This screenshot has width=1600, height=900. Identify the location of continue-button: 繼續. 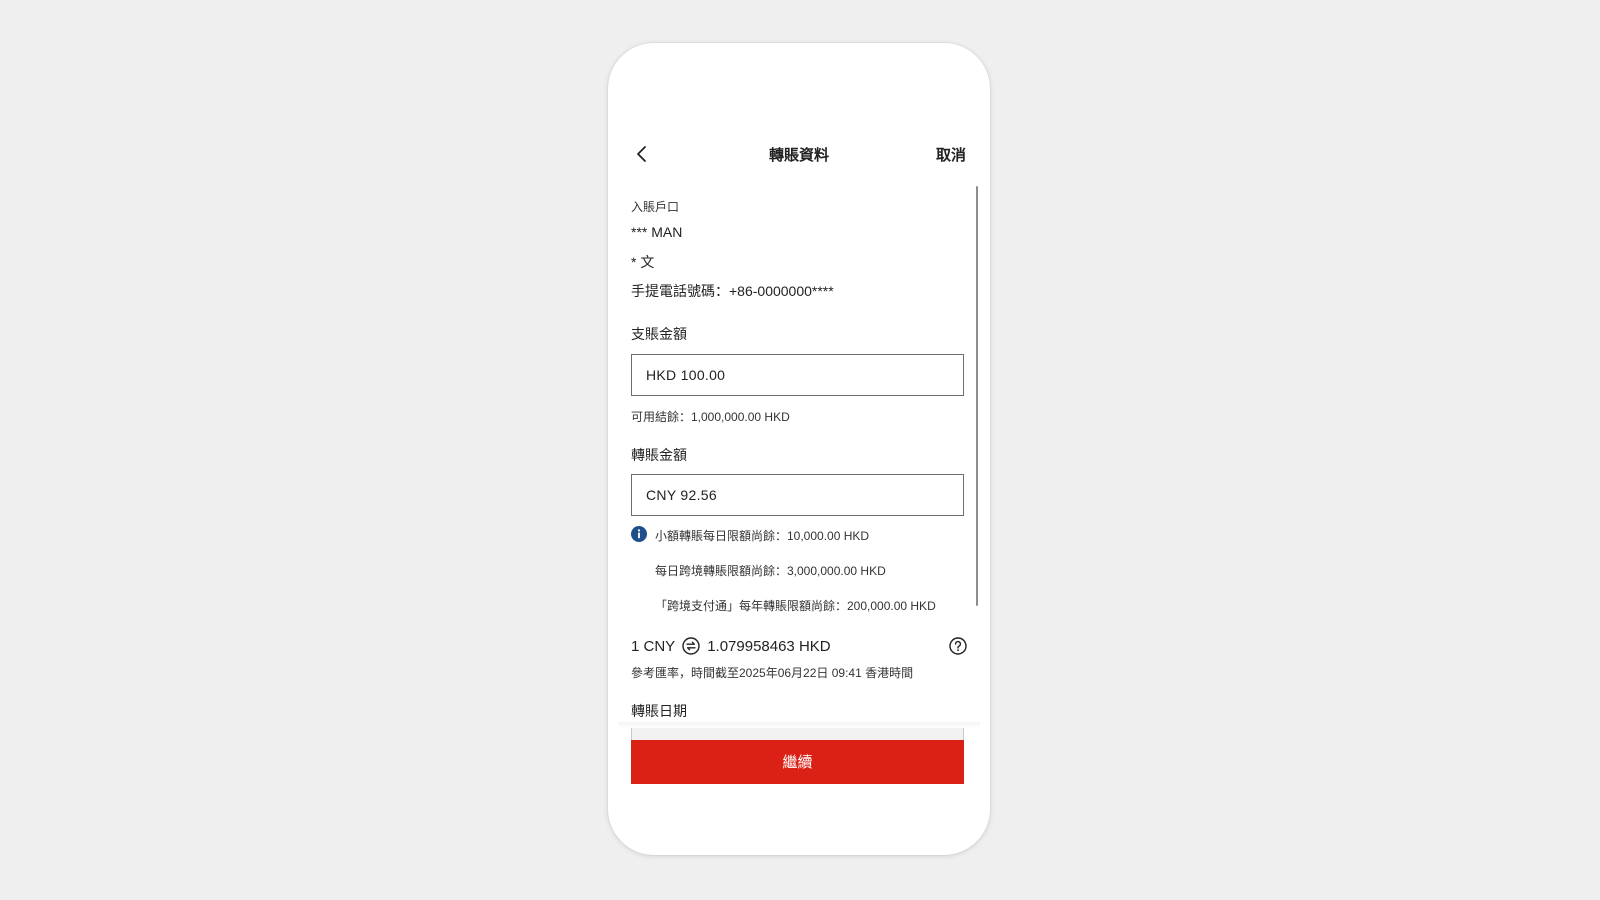
(797, 762).